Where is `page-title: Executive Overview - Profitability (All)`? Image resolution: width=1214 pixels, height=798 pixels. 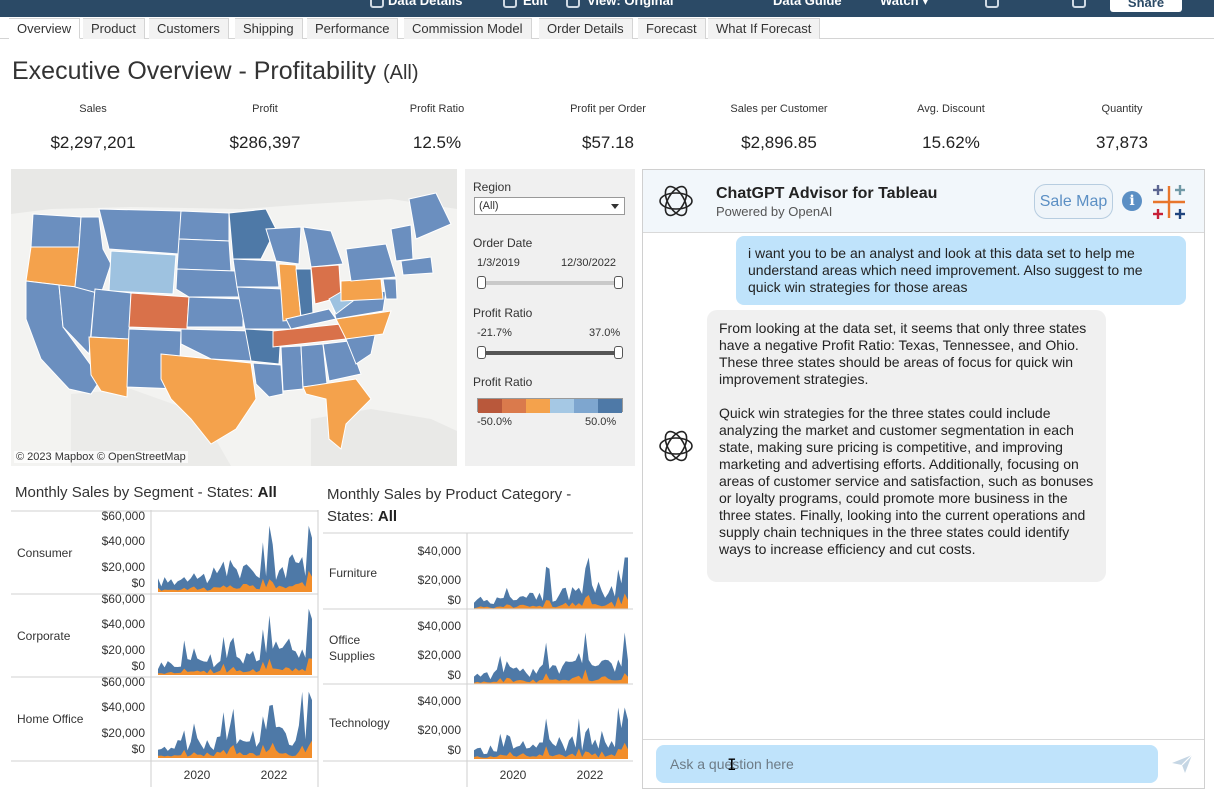 page-title: Executive Overview - Profitability (All) is located at coordinates (215, 71).